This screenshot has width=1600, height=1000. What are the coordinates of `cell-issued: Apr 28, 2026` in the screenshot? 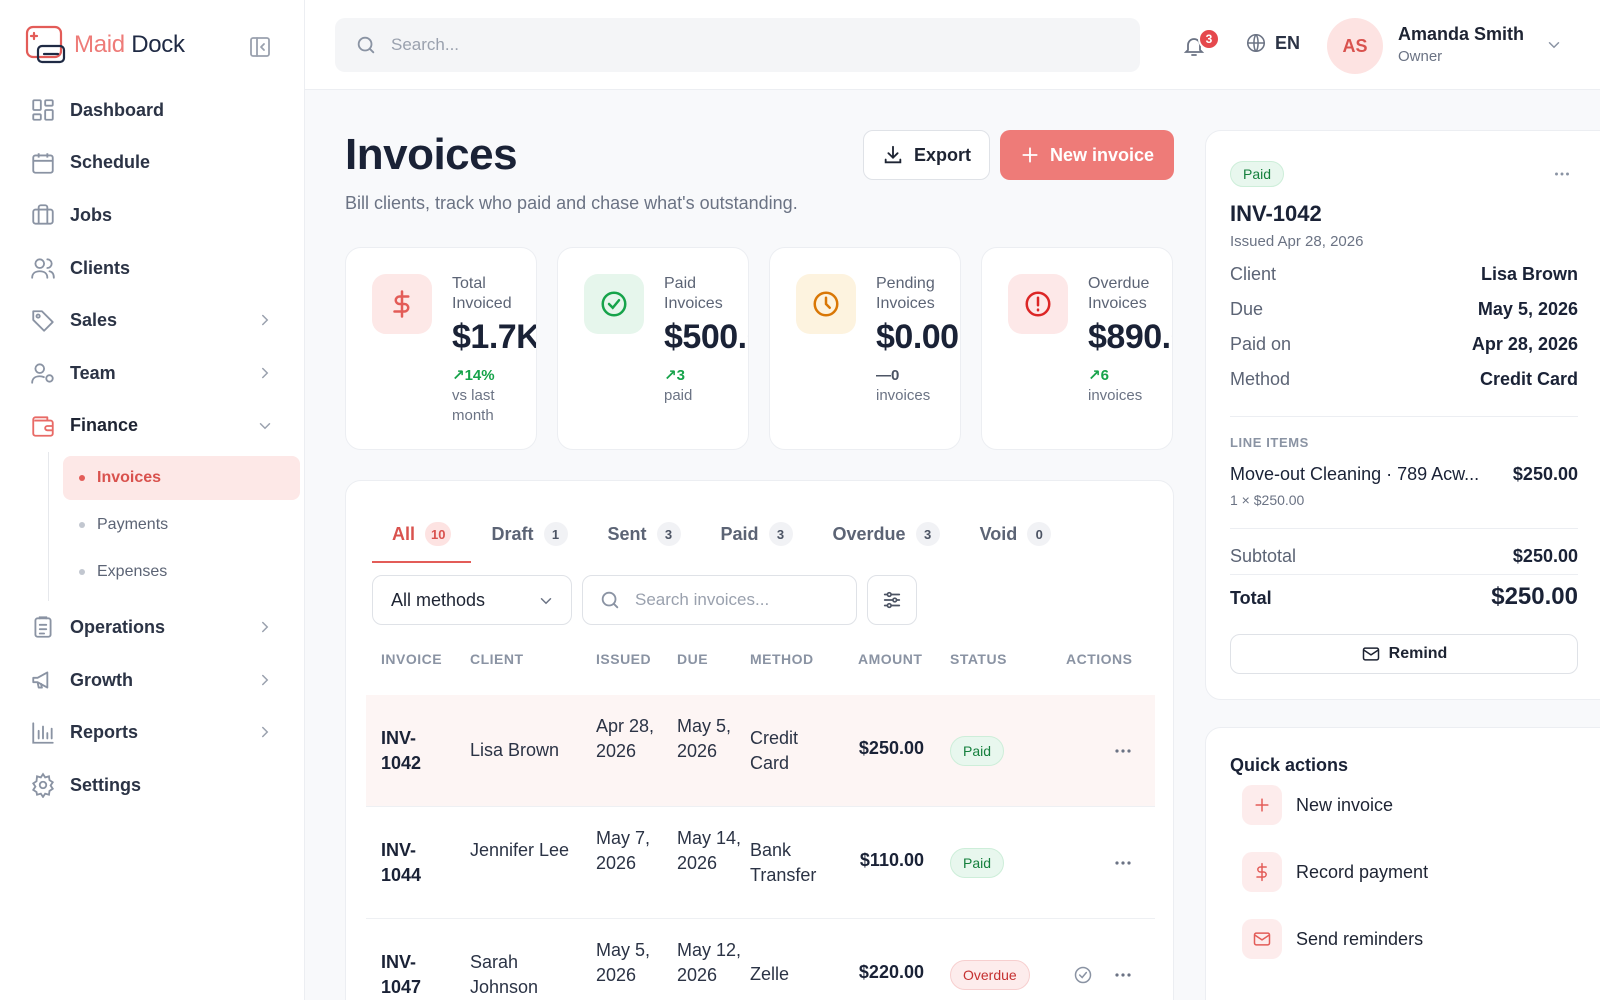 It's located at (625, 738).